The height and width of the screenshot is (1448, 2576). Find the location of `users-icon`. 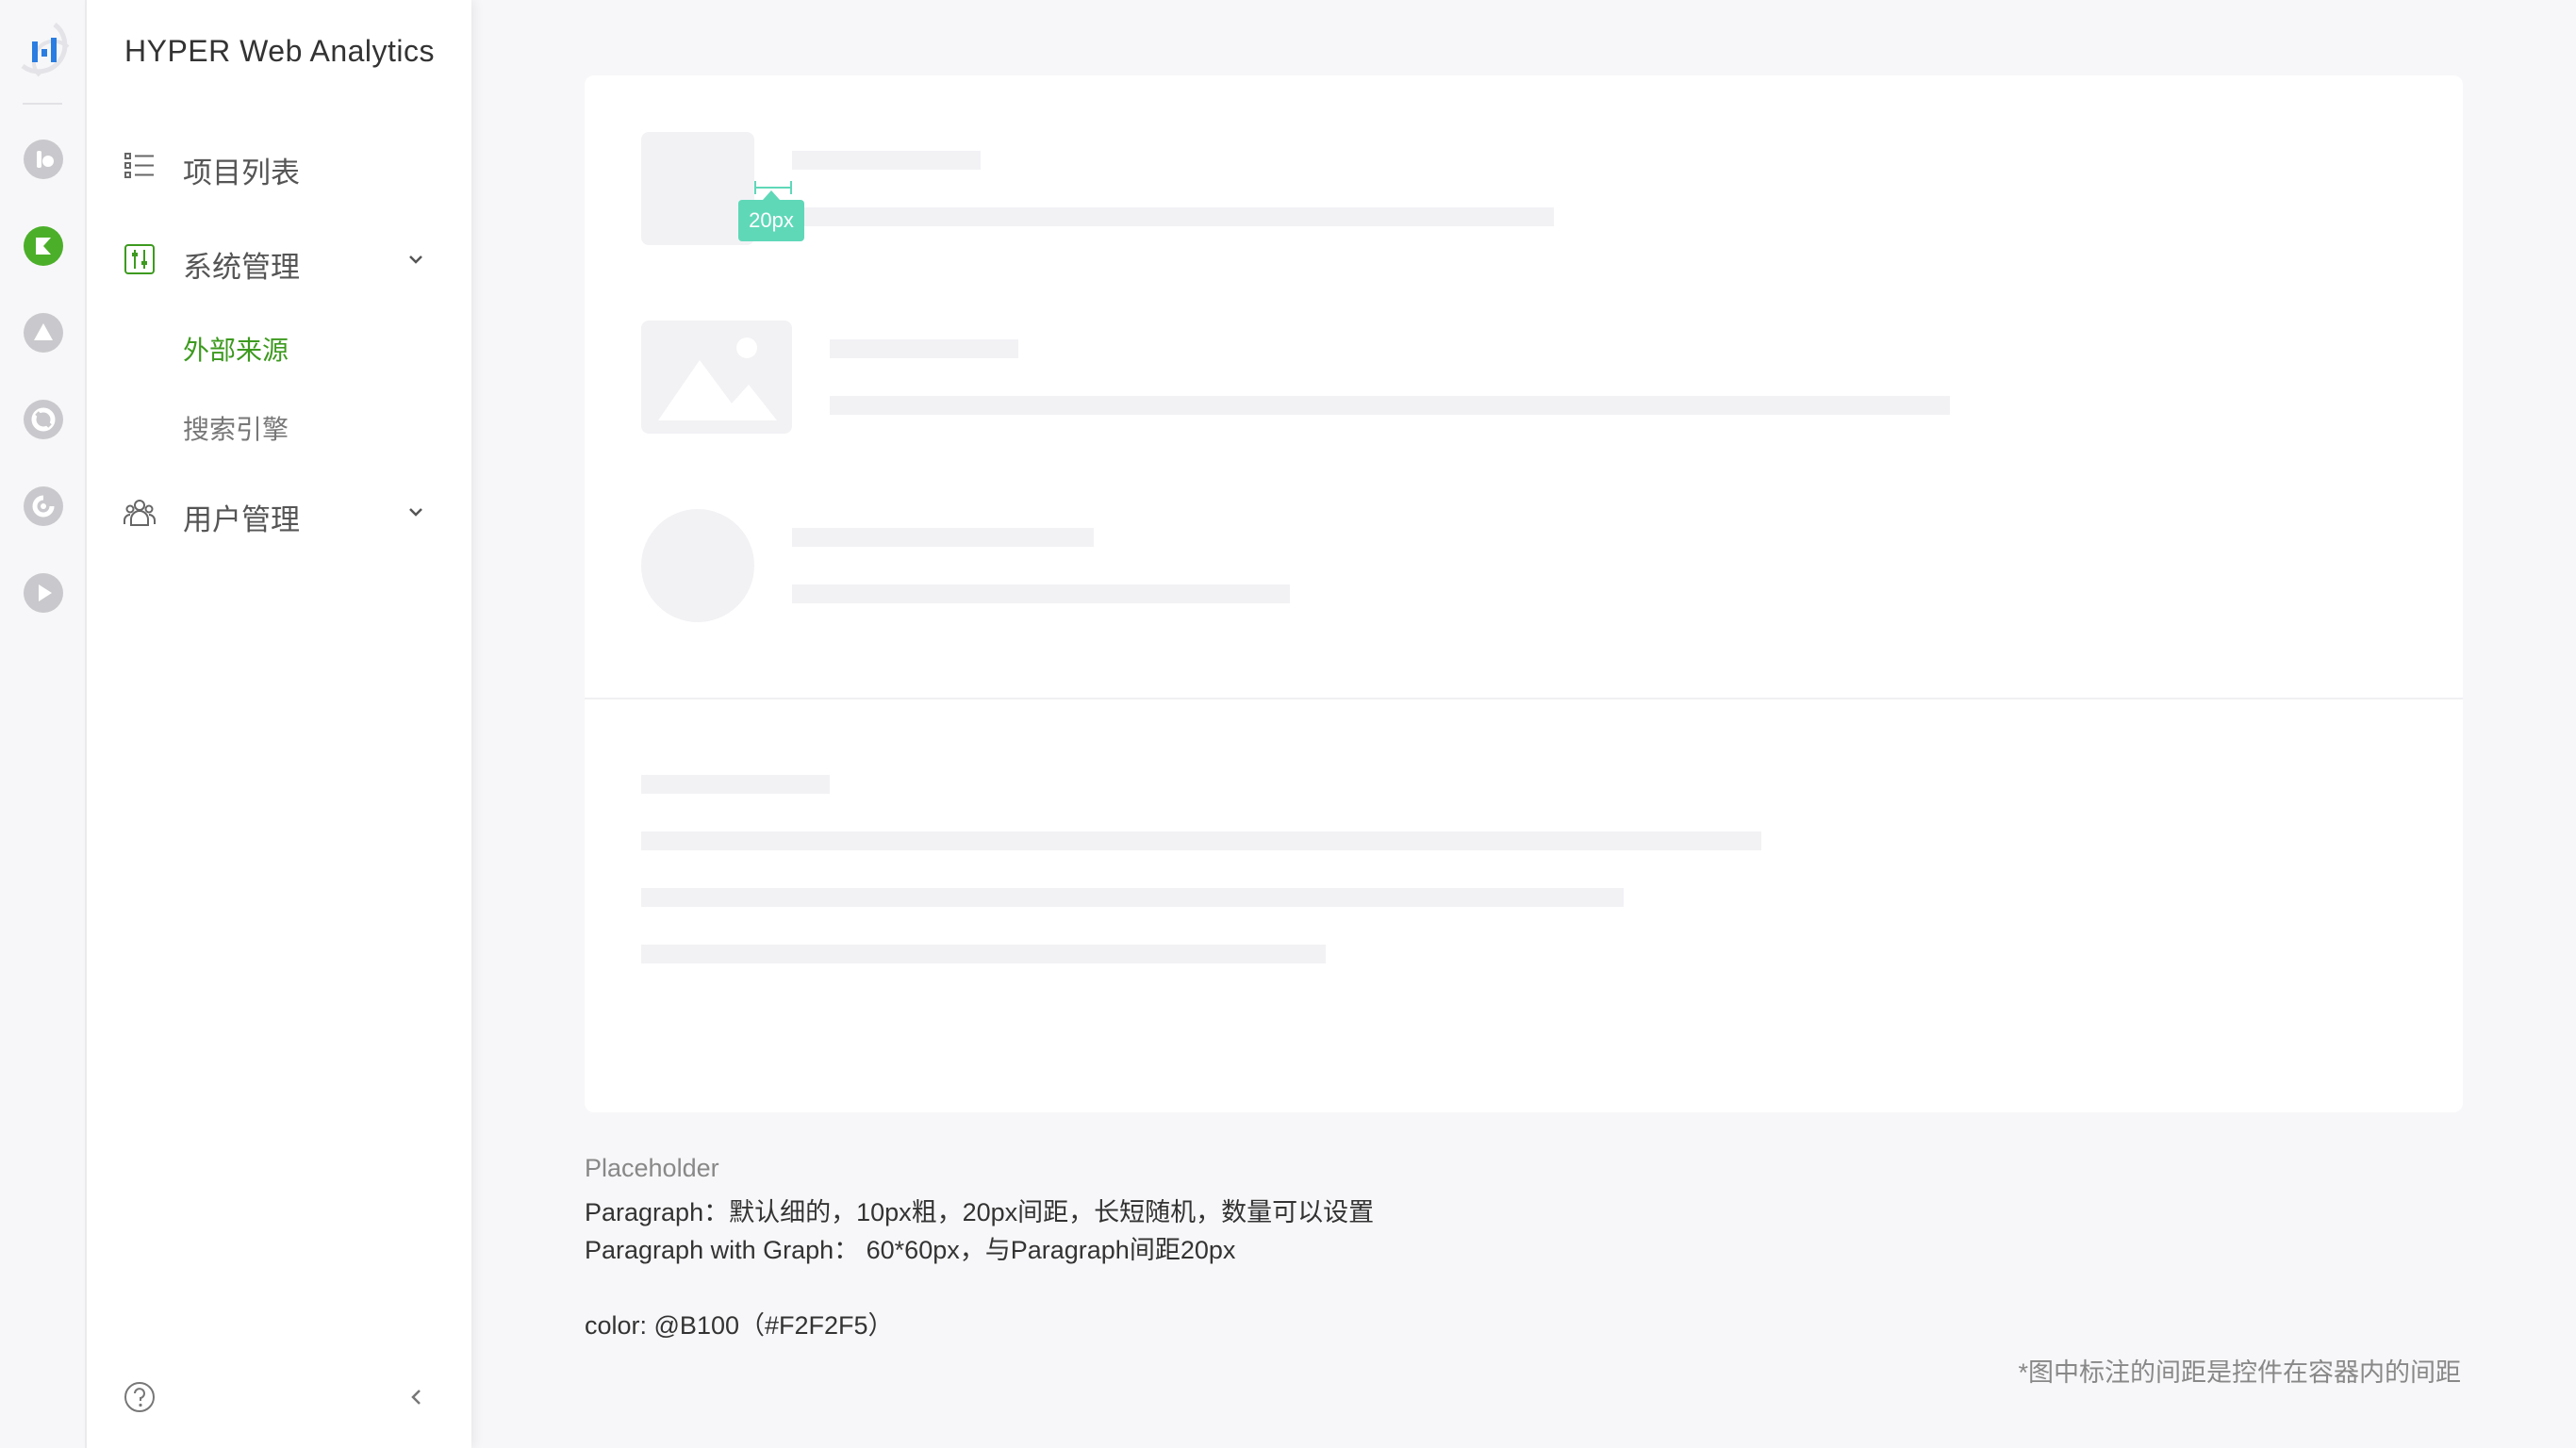

users-icon is located at coordinates (140, 513).